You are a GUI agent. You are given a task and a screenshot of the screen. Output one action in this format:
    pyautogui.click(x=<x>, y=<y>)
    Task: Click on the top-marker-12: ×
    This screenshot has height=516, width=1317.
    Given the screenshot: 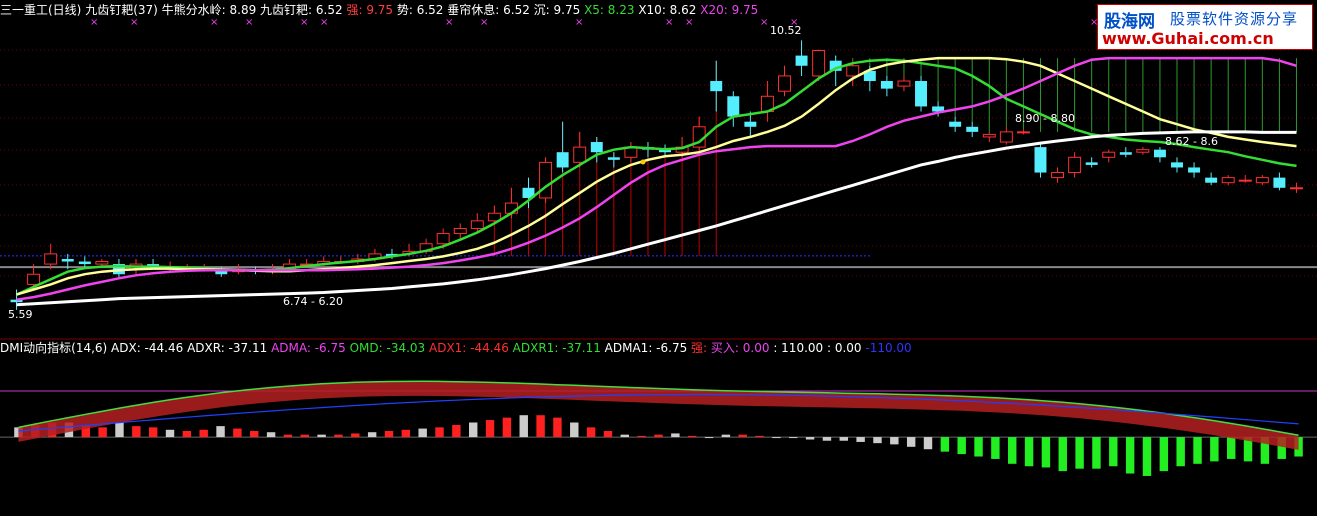 What is the action you would take?
    pyautogui.click(x=794, y=22)
    